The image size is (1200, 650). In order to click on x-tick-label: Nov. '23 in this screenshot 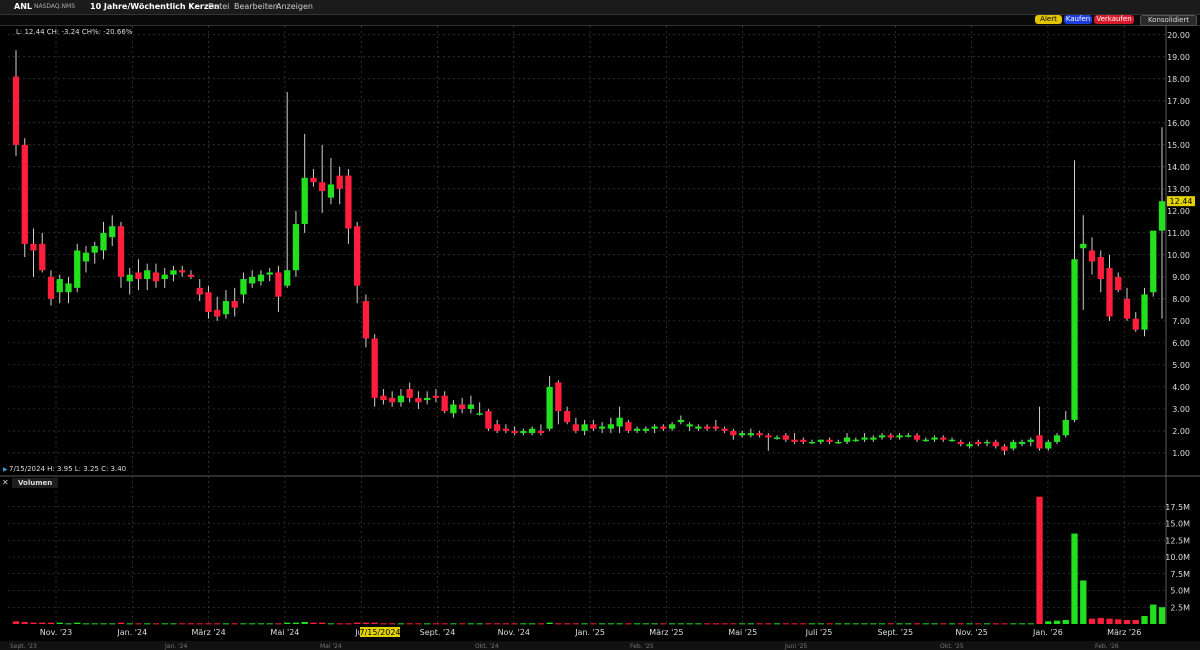, I will do `click(56, 632)`.